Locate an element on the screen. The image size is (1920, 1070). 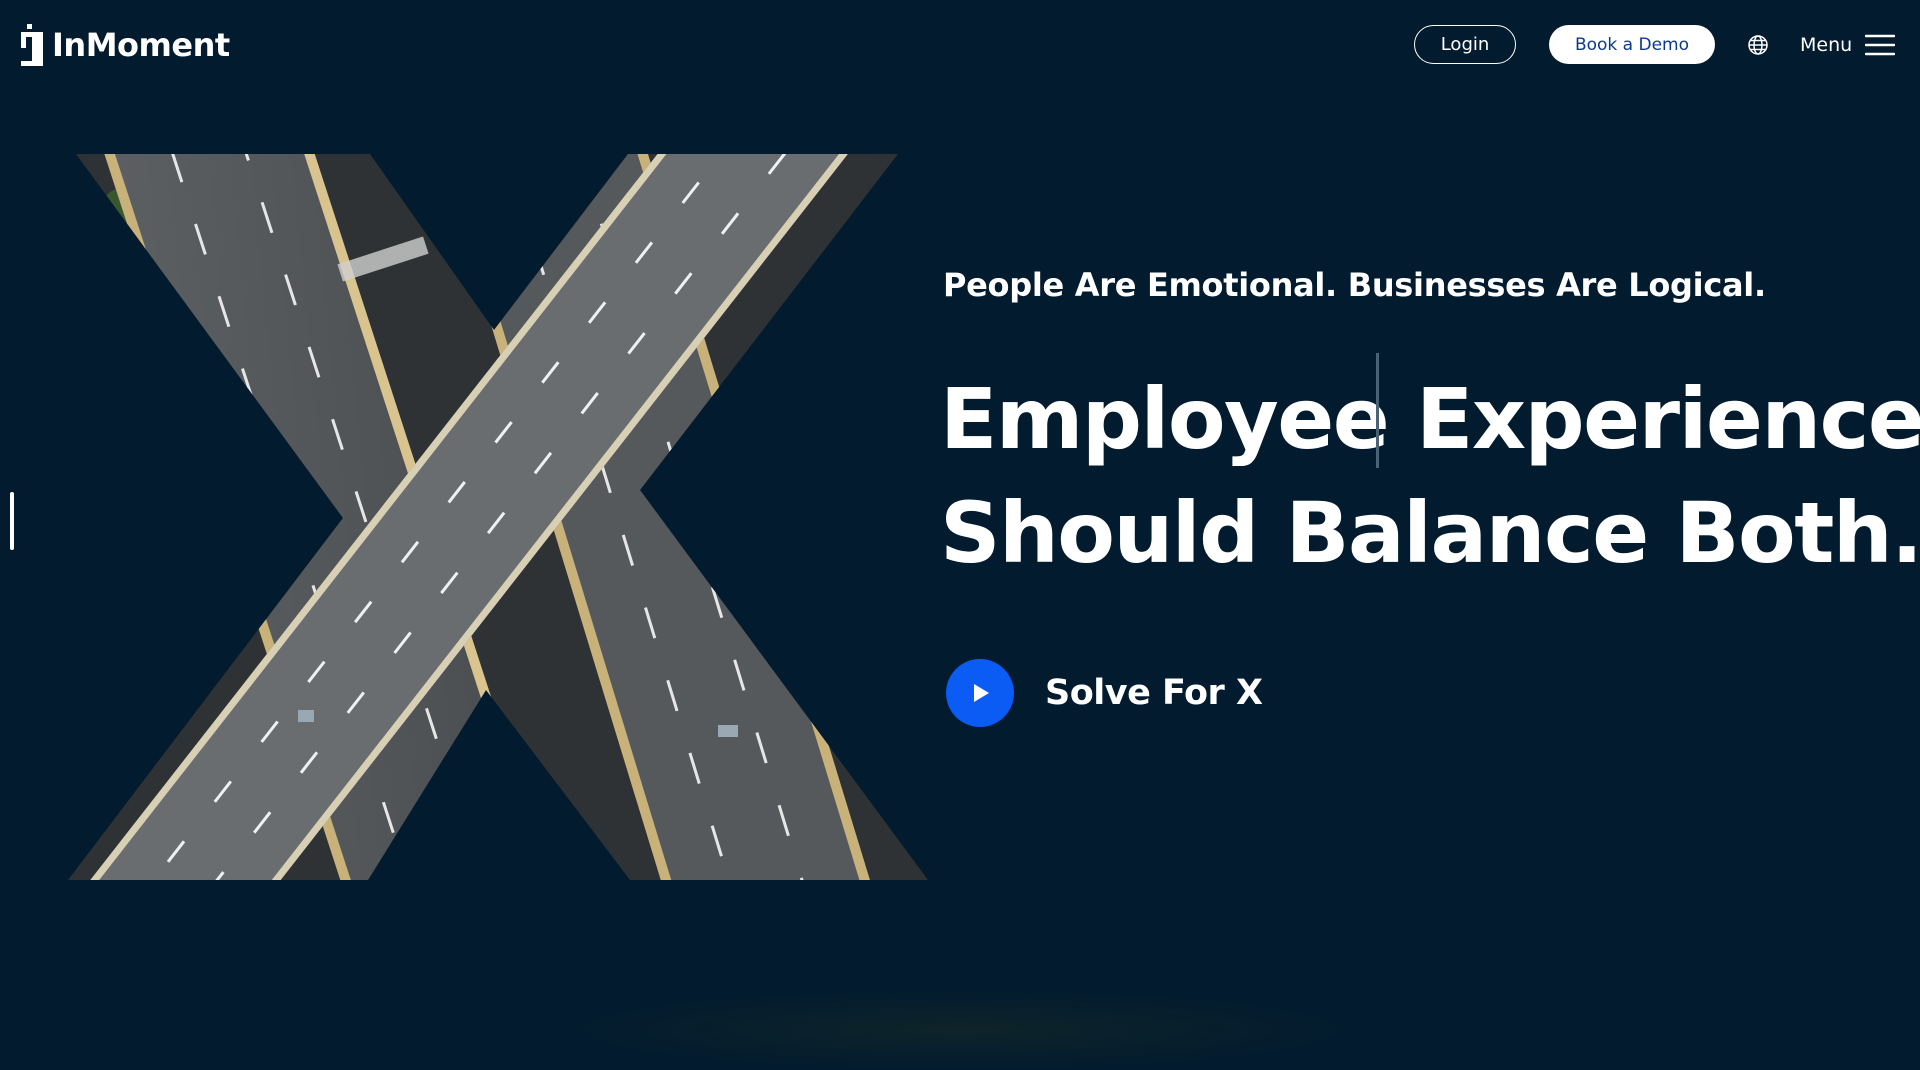
globe-icon is located at coordinates (1758, 45).